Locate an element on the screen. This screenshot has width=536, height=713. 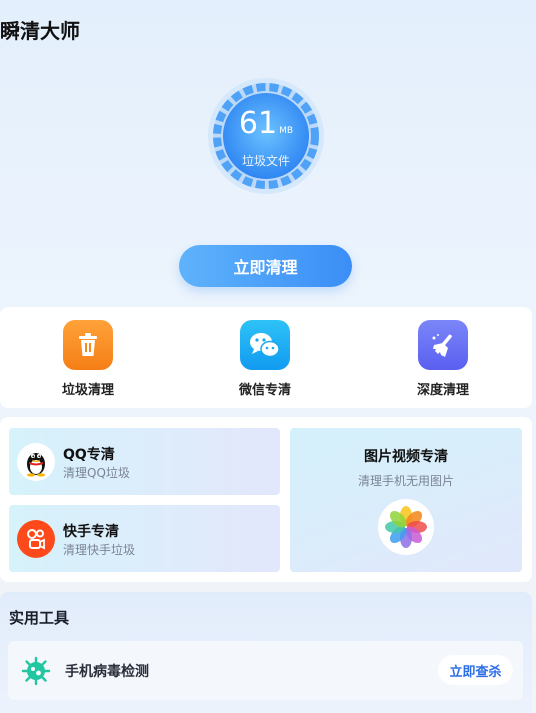
junk-gauge: 61 MB 垃圾文件 is located at coordinates (266, 136).